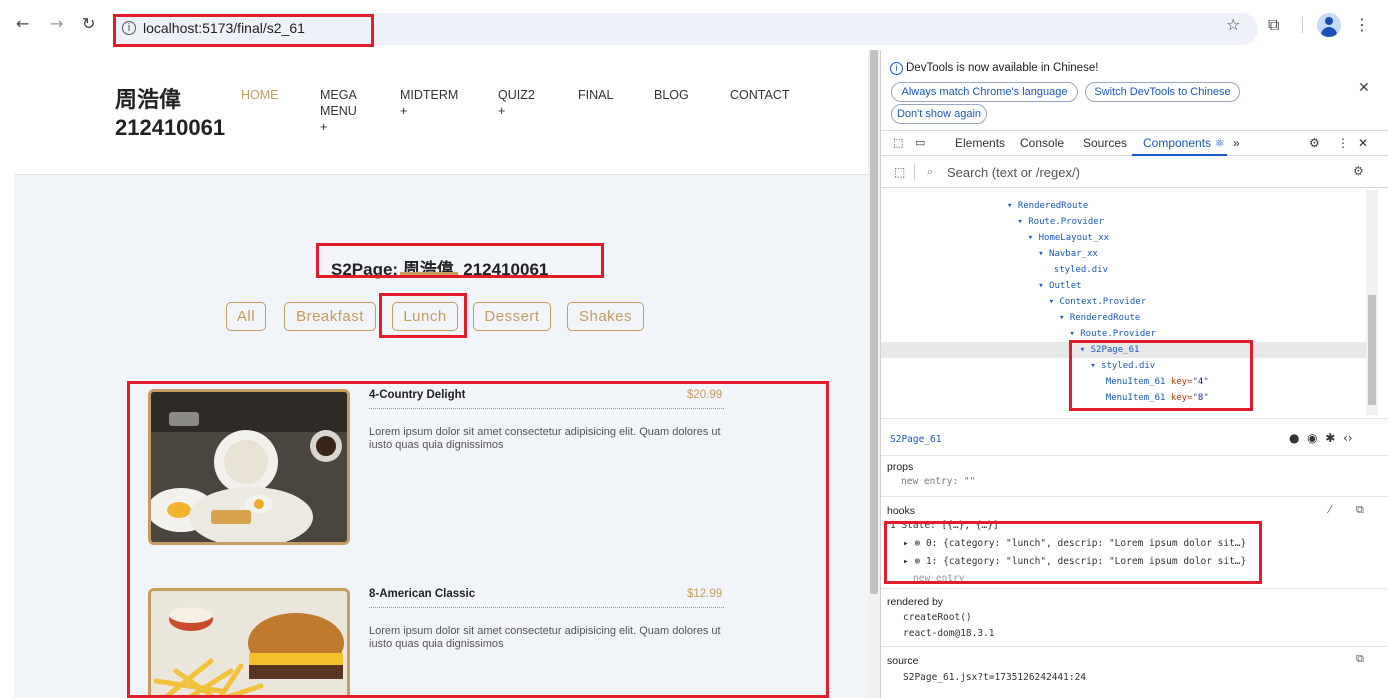 The width and height of the screenshot is (1388, 698). What do you see at coordinates (1362, 24) in the screenshot?
I see `kebab-menu-icon: ⋮` at bounding box center [1362, 24].